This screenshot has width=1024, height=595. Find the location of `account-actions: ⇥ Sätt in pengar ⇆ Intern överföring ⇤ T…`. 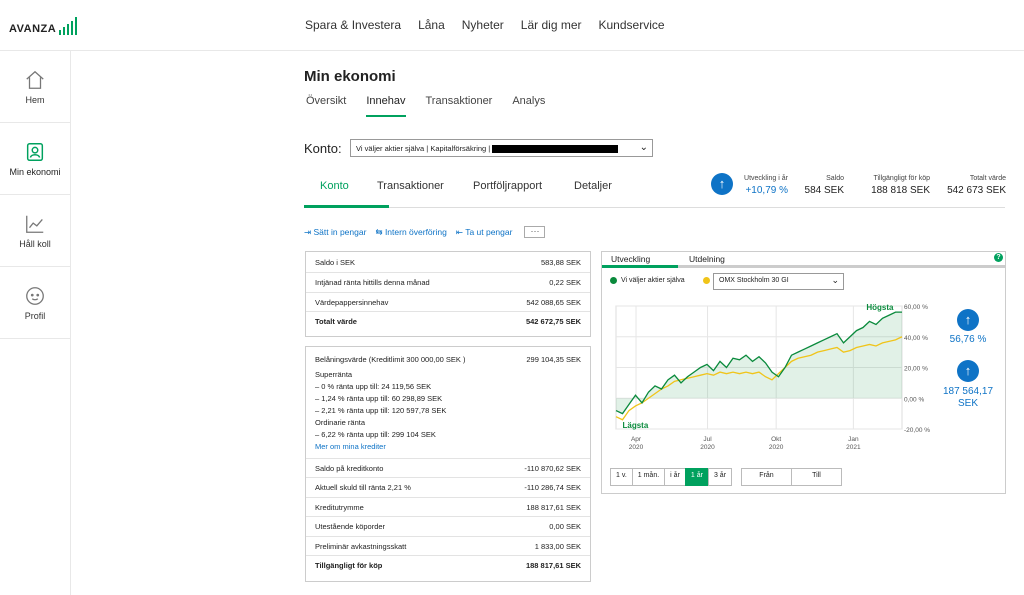

account-actions: ⇥ Sätt in pengar ⇆ Intern överföring ⇤ T… is located at coordinates (425, 232).